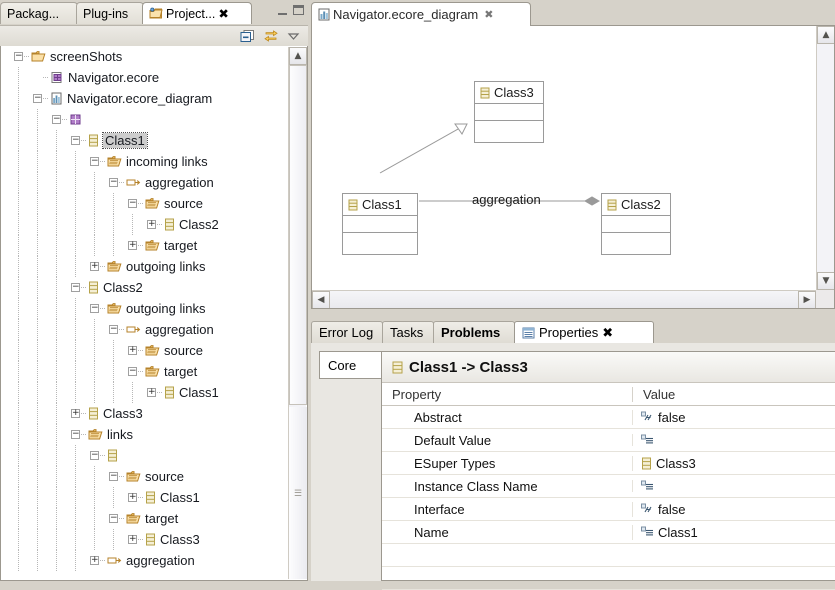  Describe the element at coordinates (380, 224) in the screenshot. I see `uml-class-class1: Class1` at that location.